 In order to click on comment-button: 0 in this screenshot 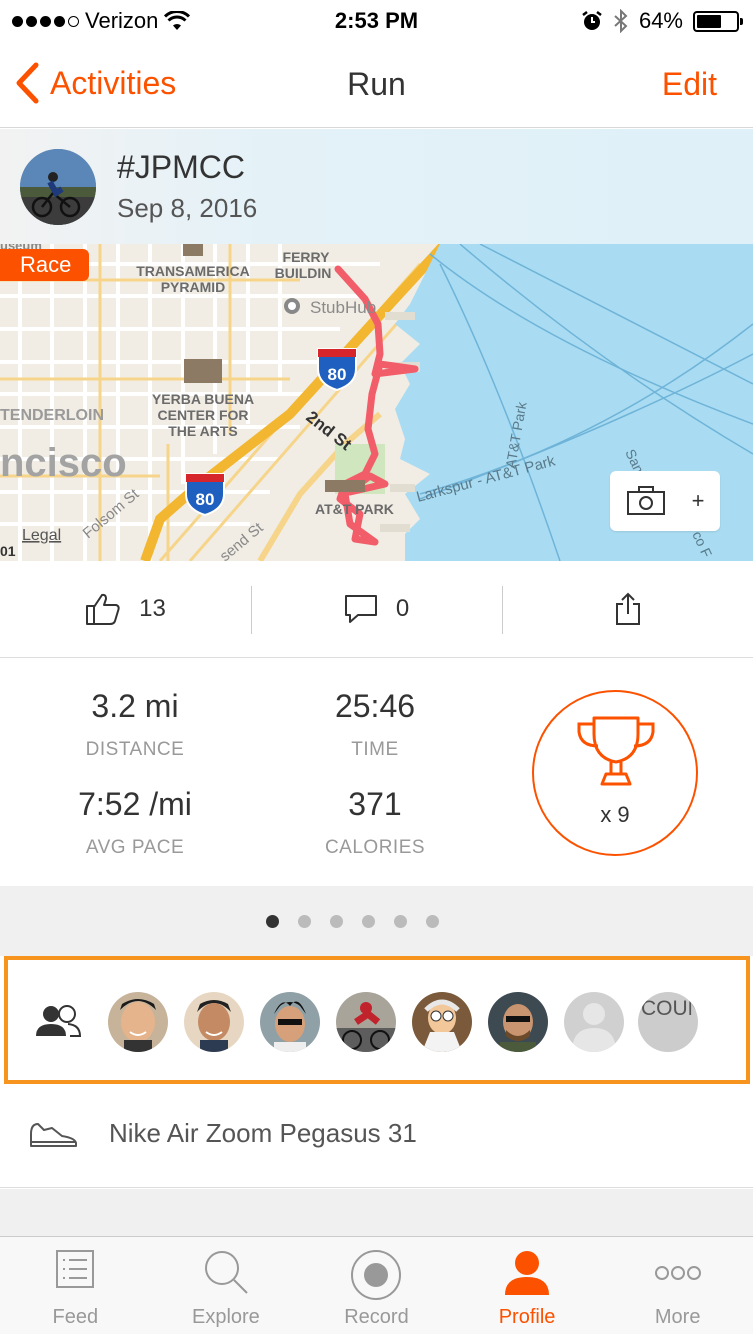, I will do `click(376, 609)`.